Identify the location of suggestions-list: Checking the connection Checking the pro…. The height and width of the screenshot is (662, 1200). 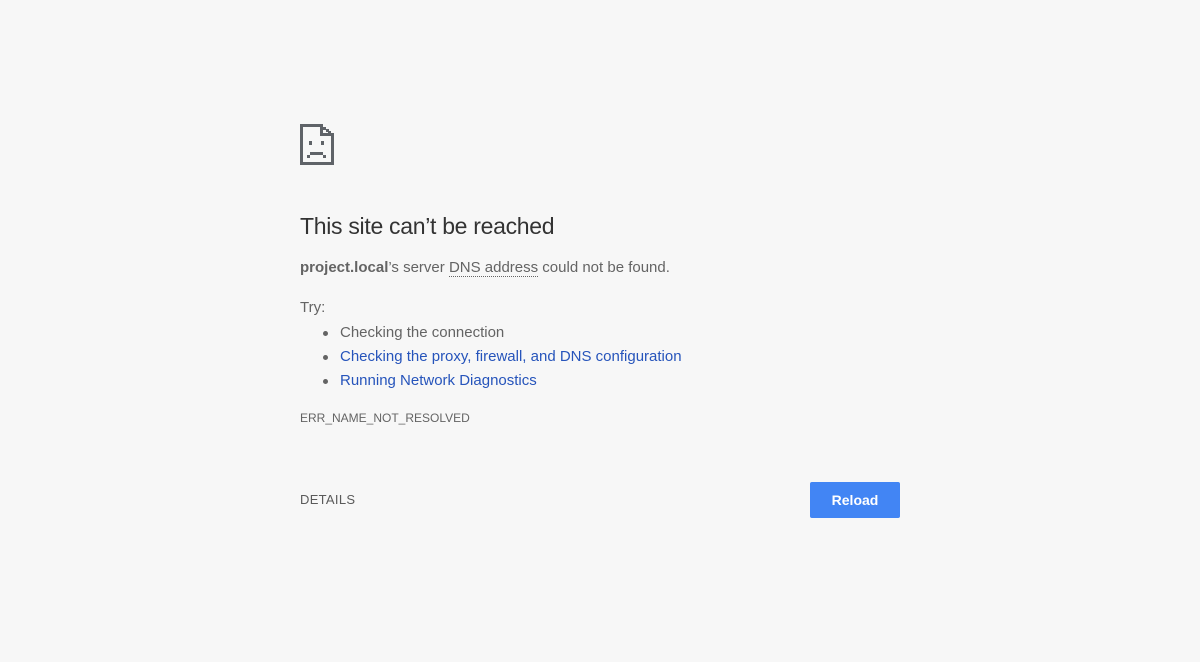
(600, 357).